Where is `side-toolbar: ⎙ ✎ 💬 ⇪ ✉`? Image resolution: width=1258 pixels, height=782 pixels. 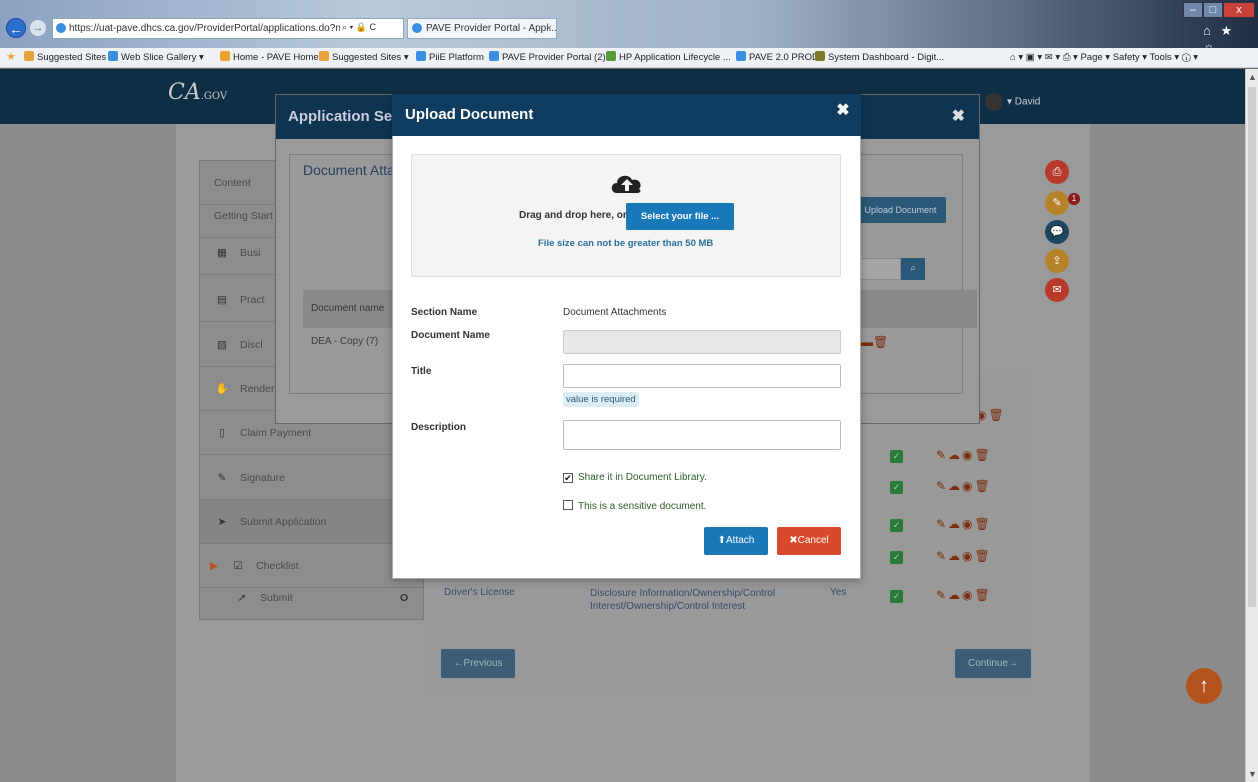 side-toolbar: ⎙ ✎ 💬 ⇪ ✉ is located at coordinates (1060, 235).